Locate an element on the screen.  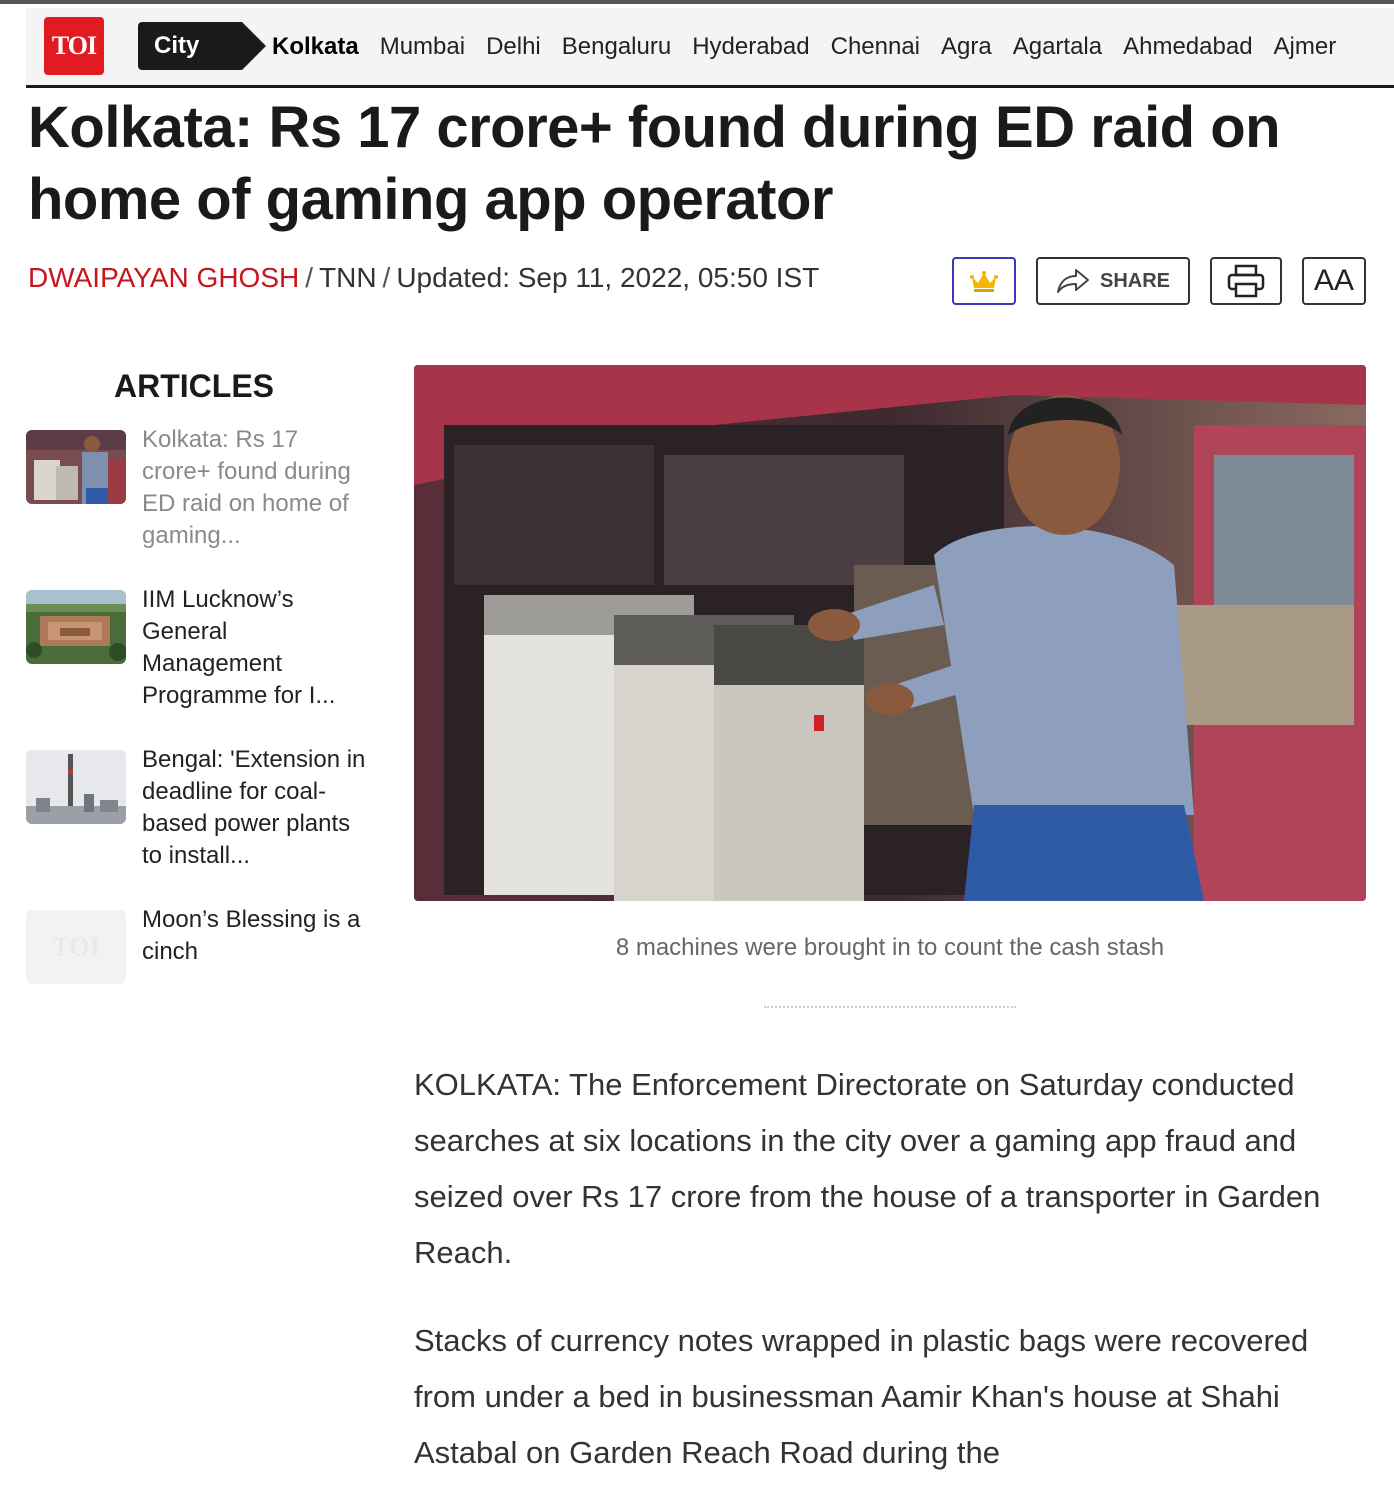
agency: TNN is located at coordinates (348, 277).